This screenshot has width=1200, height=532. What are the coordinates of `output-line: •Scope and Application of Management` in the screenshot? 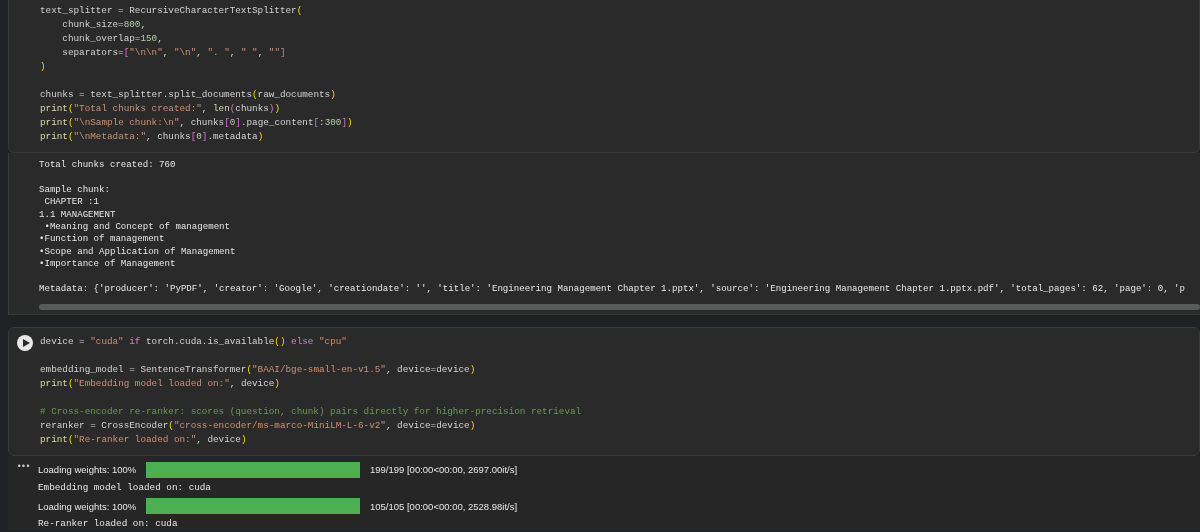 It's located at (138, 252).